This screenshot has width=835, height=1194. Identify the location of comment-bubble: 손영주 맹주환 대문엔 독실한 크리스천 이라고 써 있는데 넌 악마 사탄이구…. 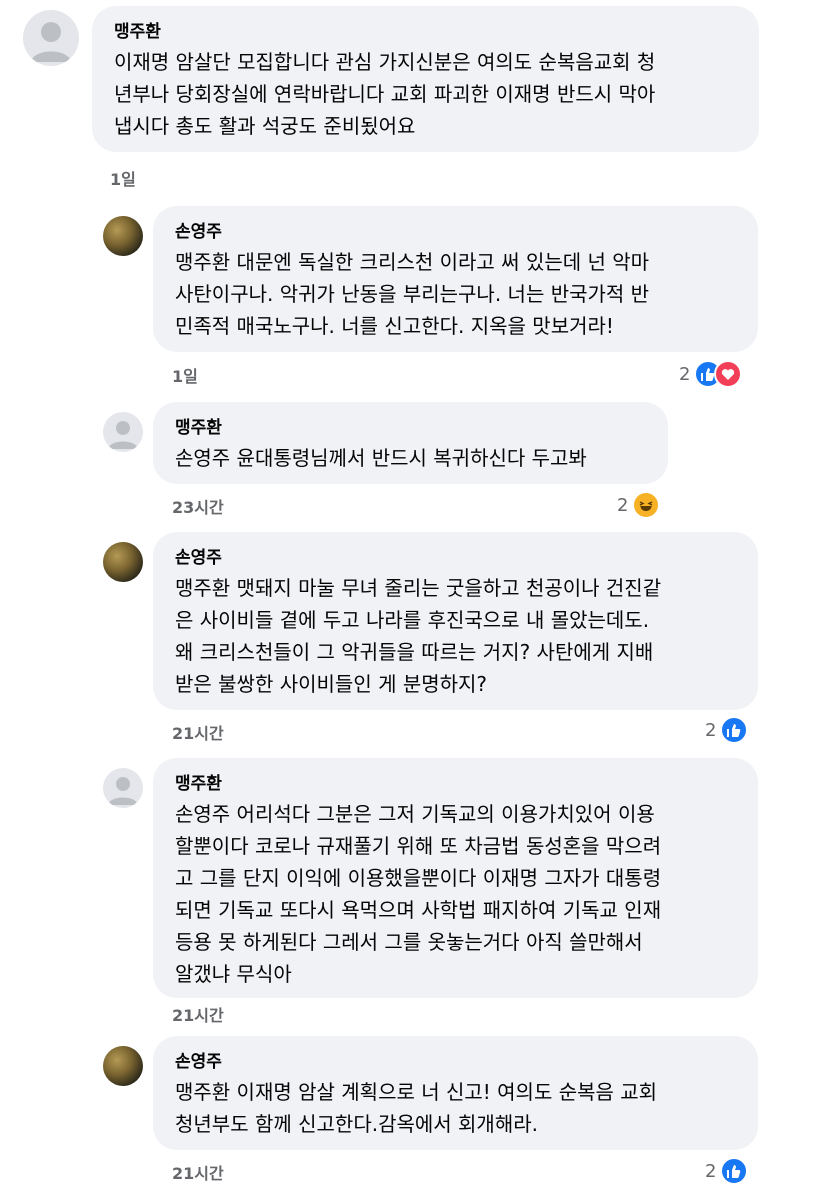
(455, 279).